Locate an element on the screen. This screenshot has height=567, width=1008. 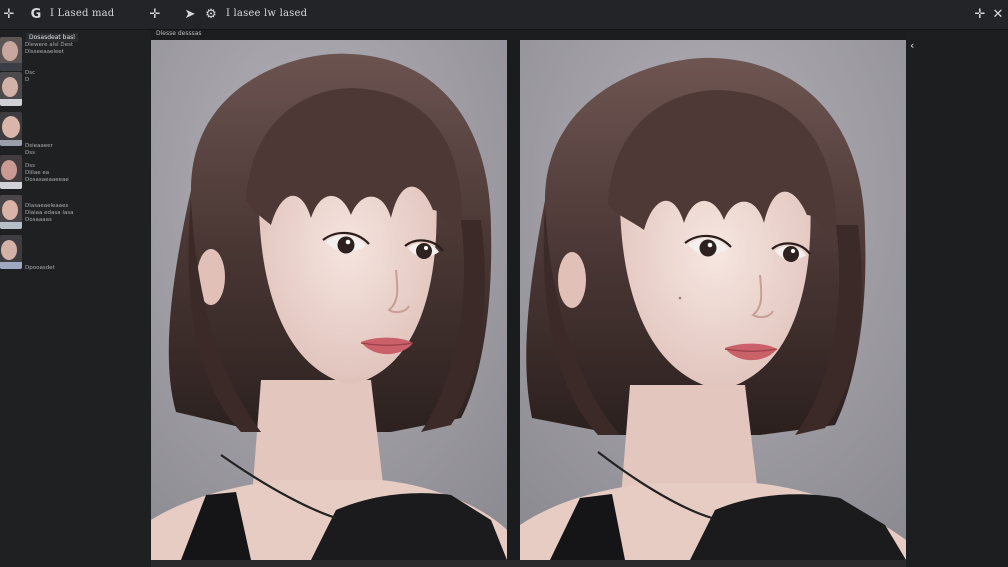
settings-icon: ⚙ is located at coordinates (211, 15).